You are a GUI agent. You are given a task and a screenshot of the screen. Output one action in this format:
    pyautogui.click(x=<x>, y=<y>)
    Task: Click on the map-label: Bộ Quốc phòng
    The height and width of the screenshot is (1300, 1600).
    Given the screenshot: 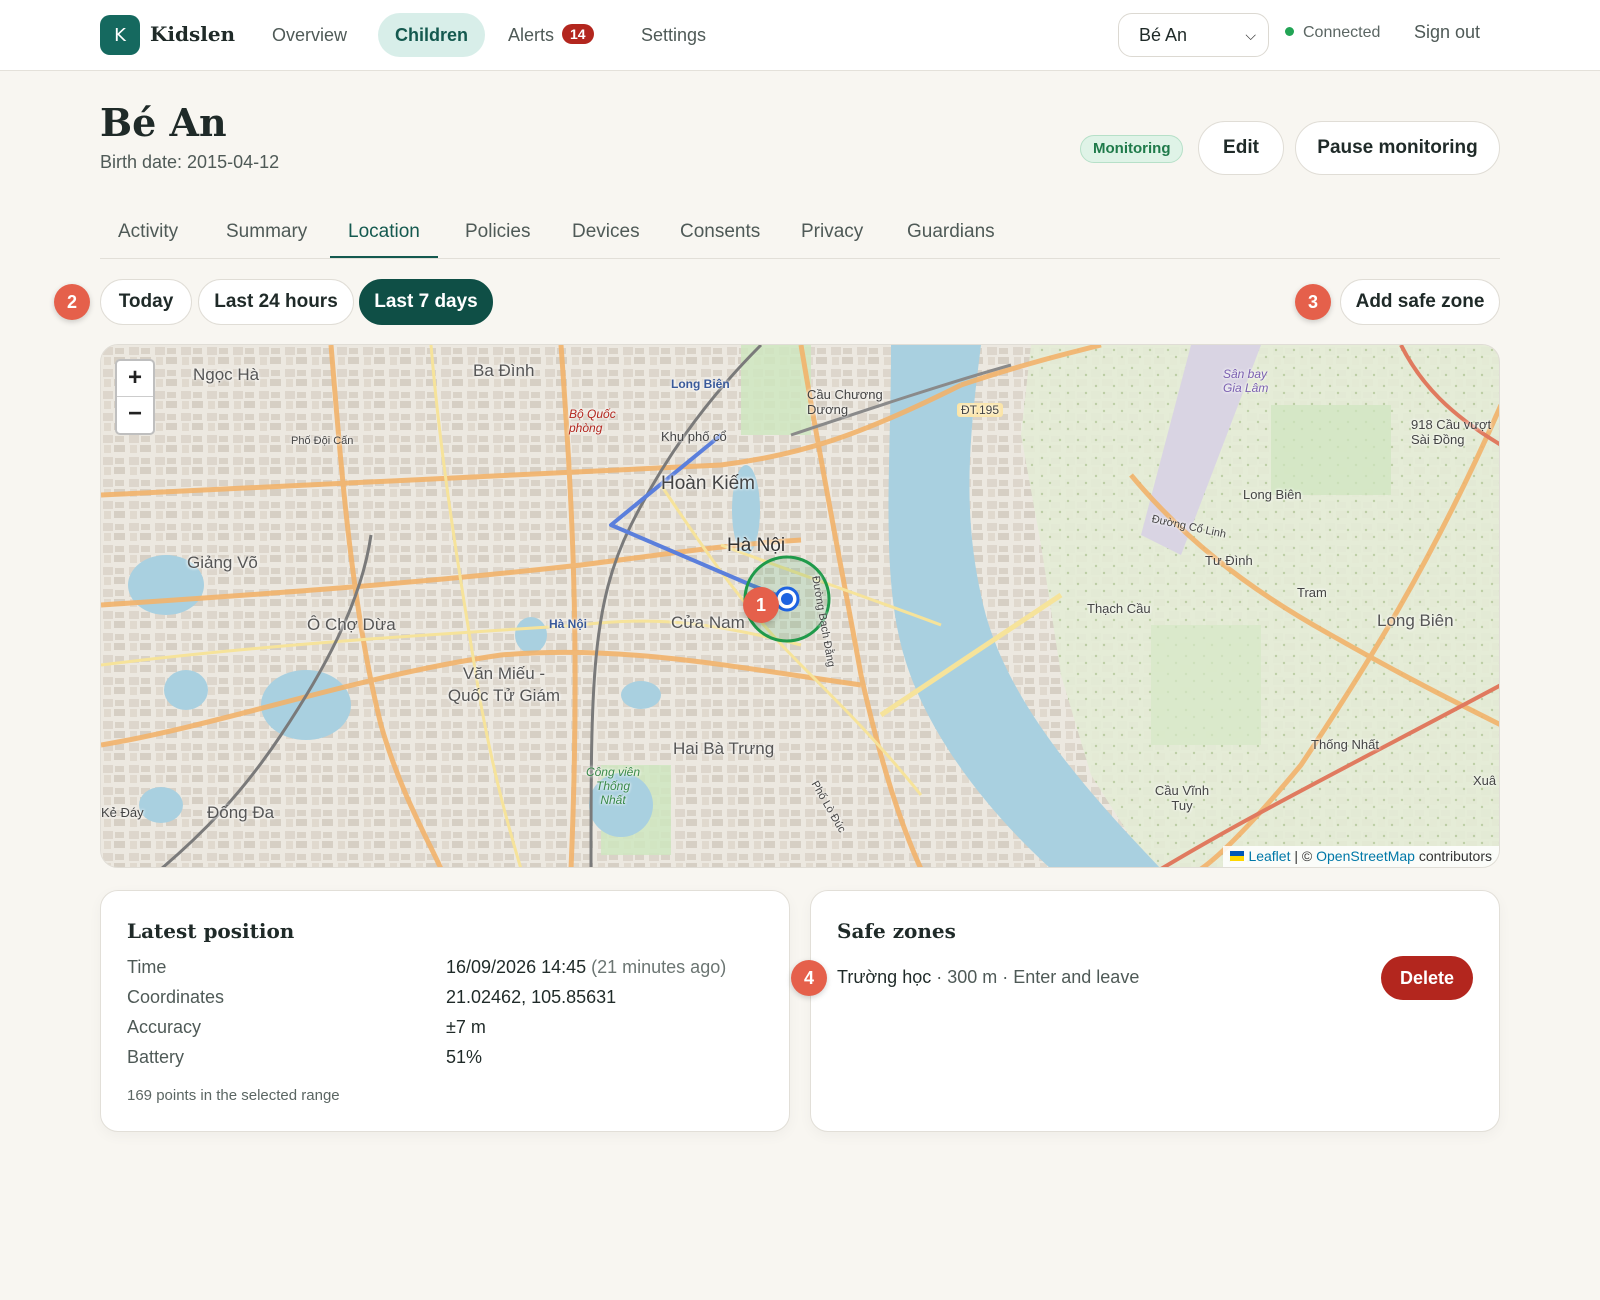 What is the action you would take?
    pyautogui.click(x=592, y=421)
    